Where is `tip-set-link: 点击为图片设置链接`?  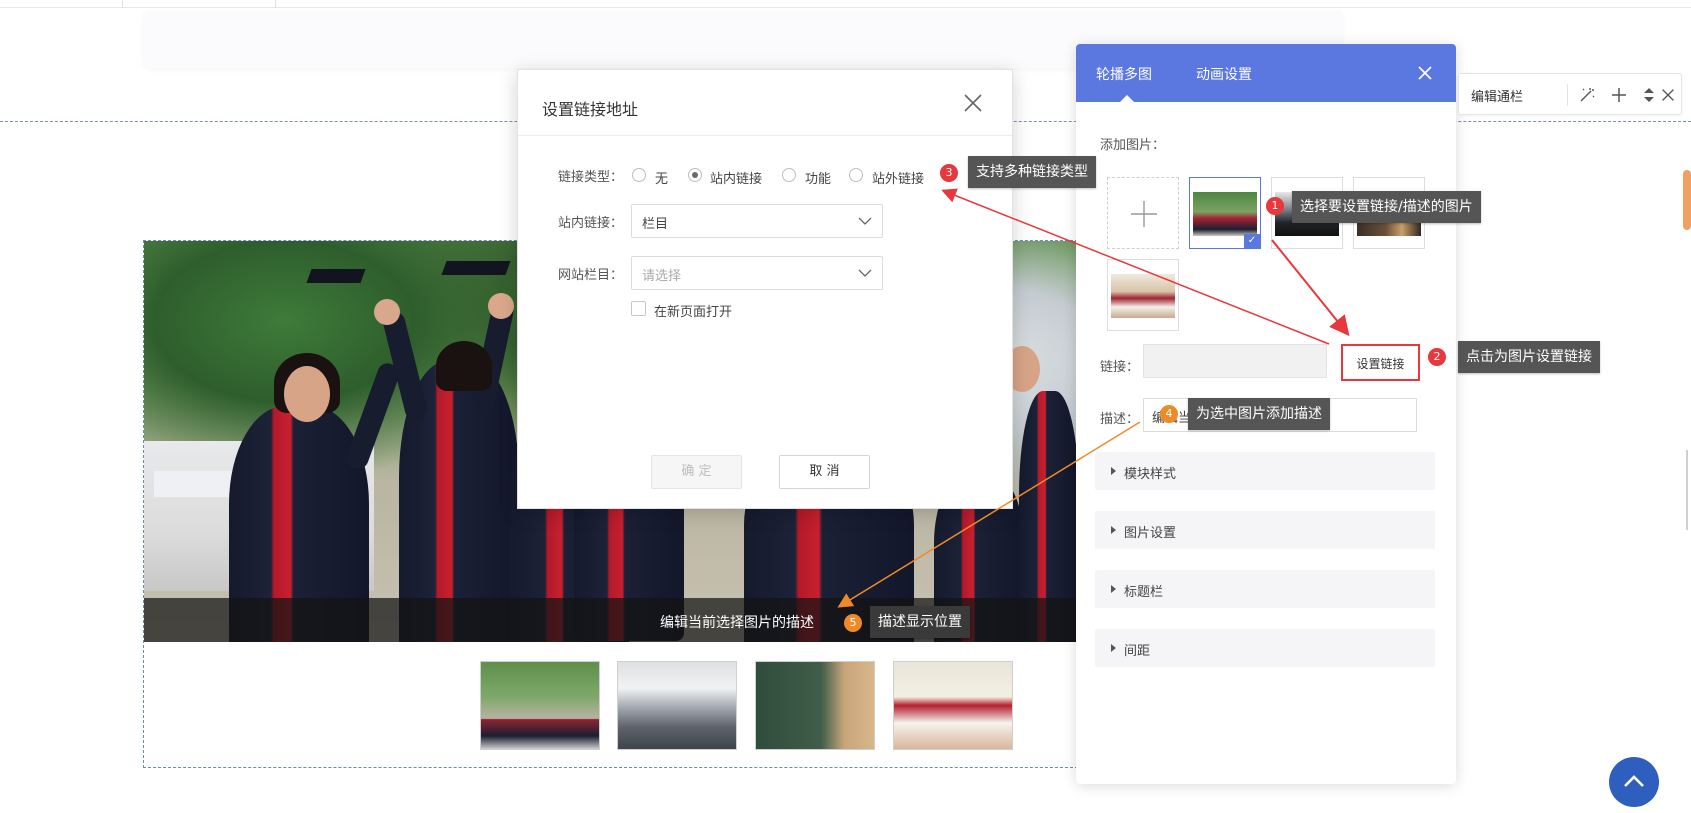
tip-set-link: 点击为图片设置链接 is located at coordinates (1529, 357).